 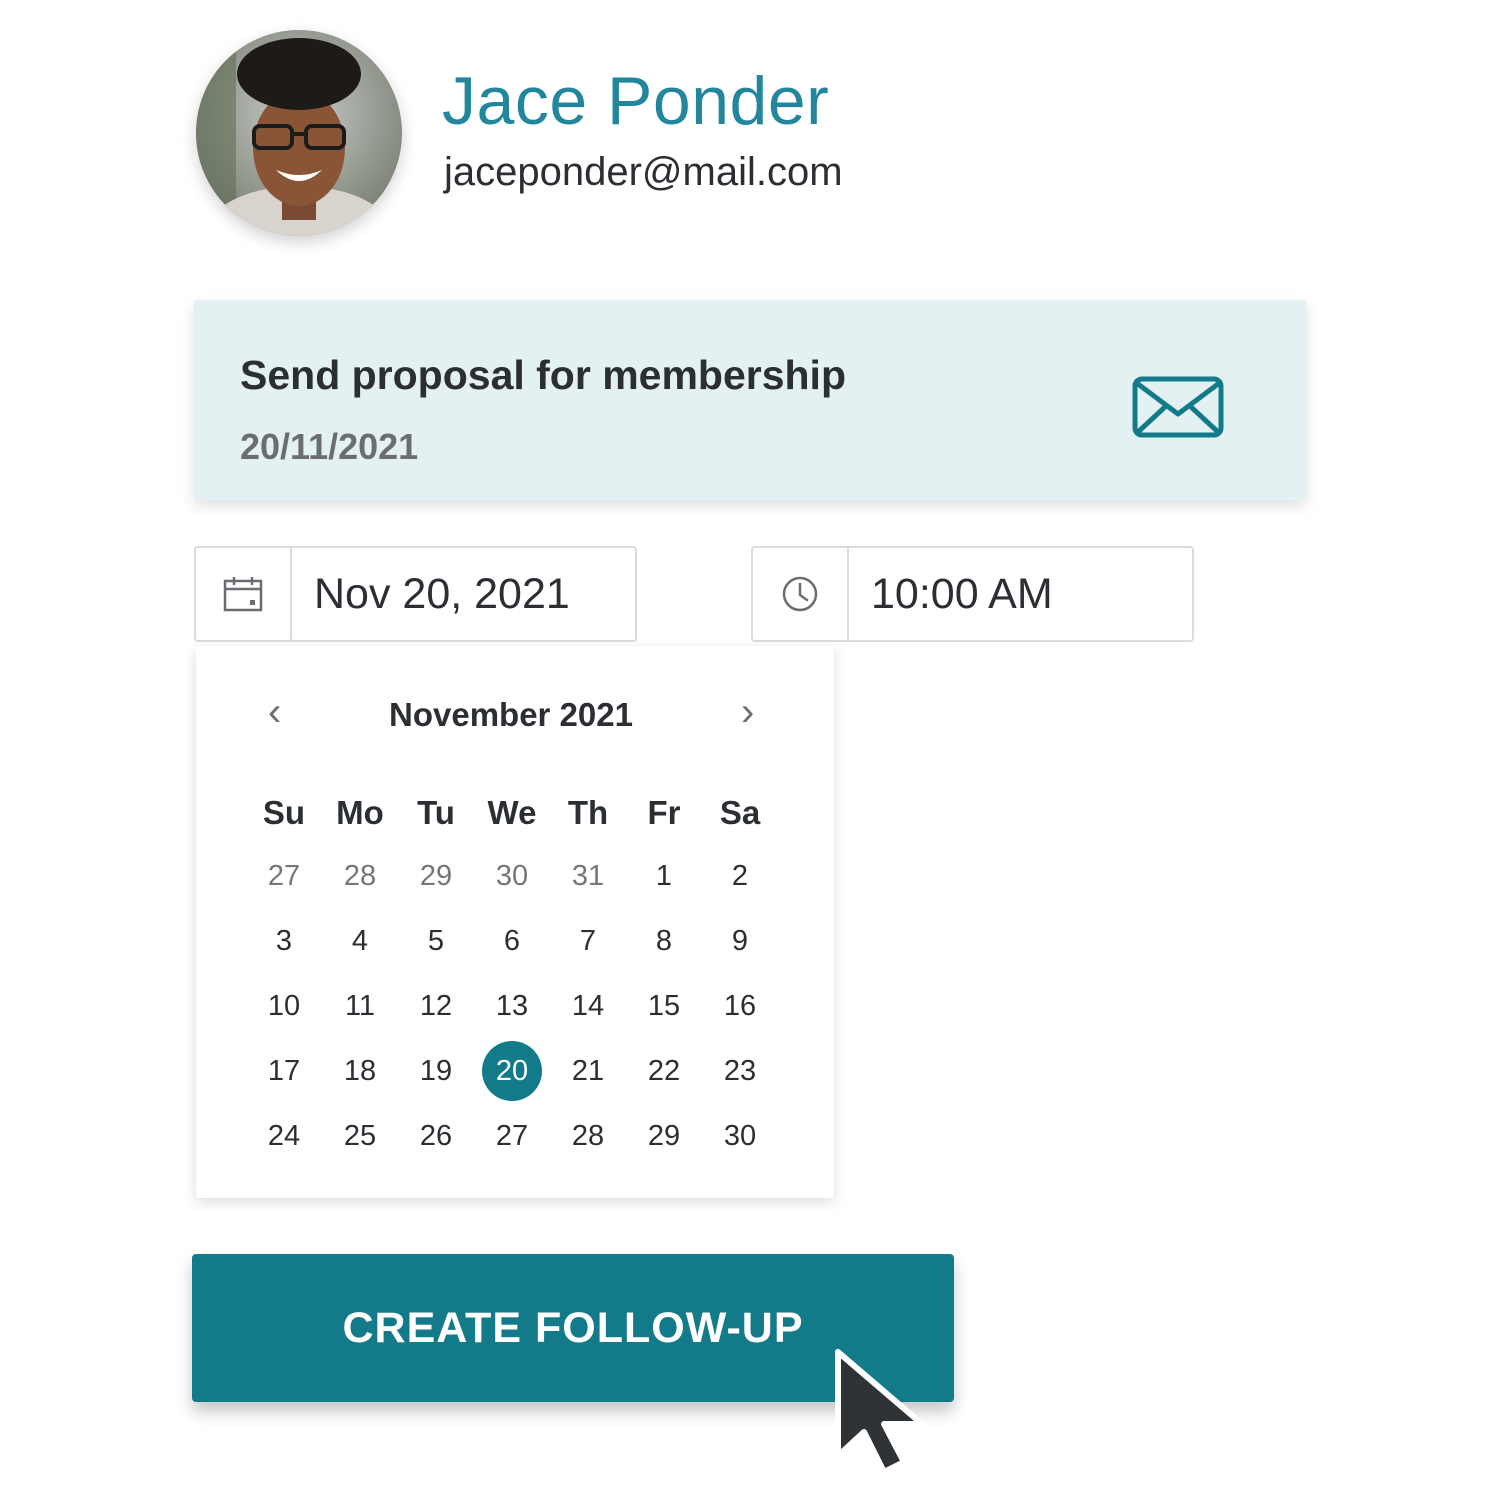 I want to click on calendar-day: 4, so click(x=360, y=941).